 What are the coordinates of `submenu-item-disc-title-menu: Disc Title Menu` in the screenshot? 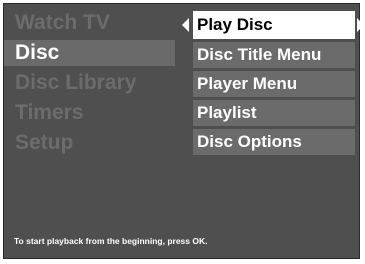 It's located at (274, 55).